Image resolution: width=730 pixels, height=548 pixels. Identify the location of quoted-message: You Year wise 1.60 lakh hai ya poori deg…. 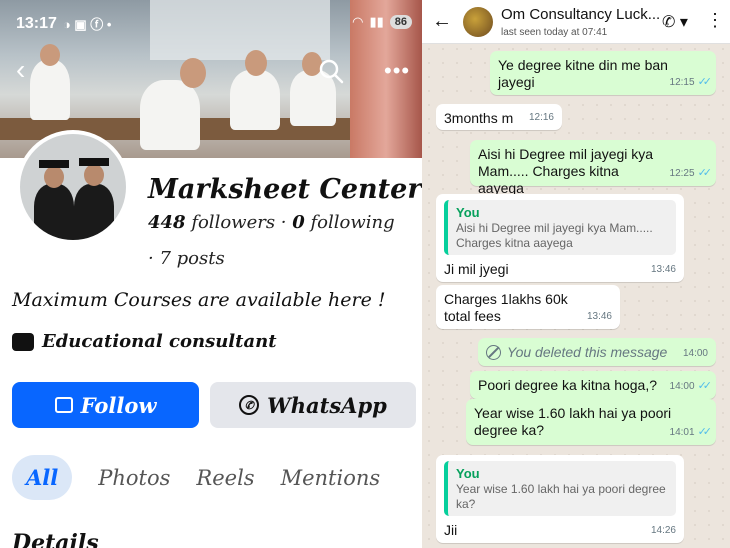
(560, 488).